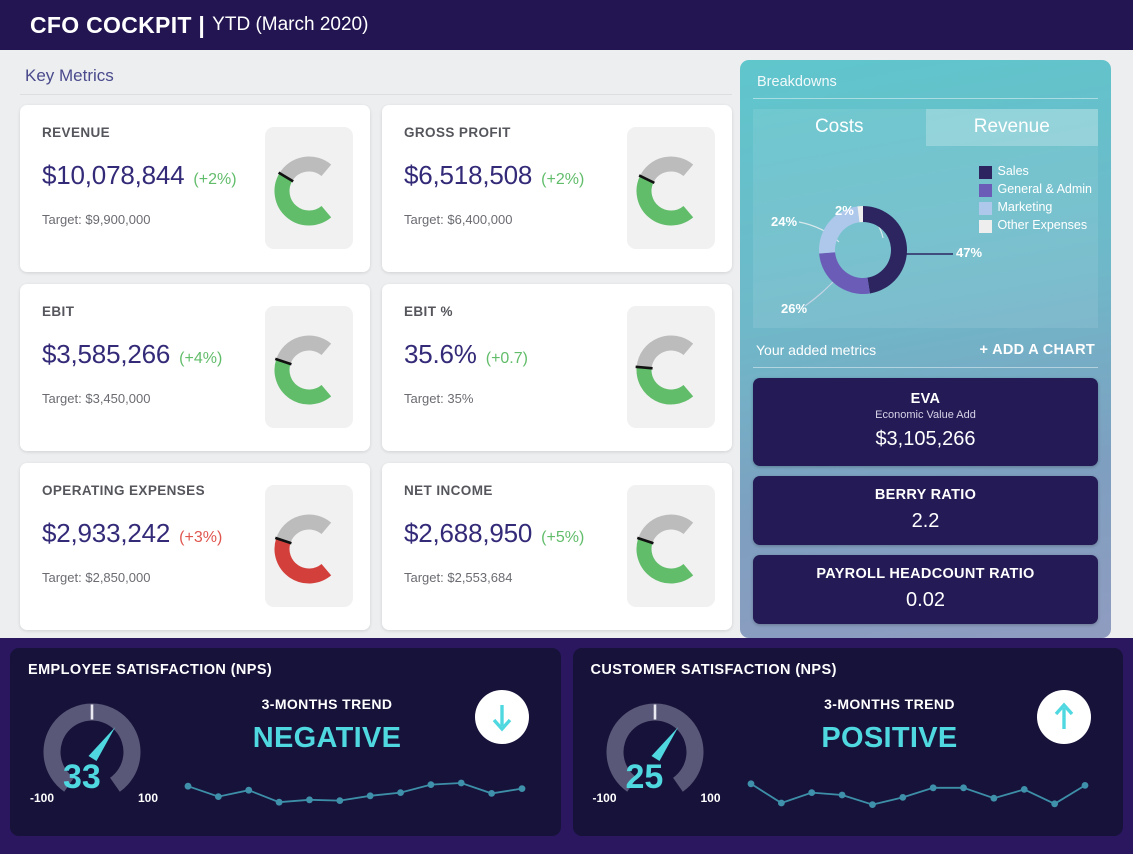  What do you see at coordinates (113, 175) in the screenshot?
I see `kpi-value: $10,078,844` at bounding box center [113, 175].